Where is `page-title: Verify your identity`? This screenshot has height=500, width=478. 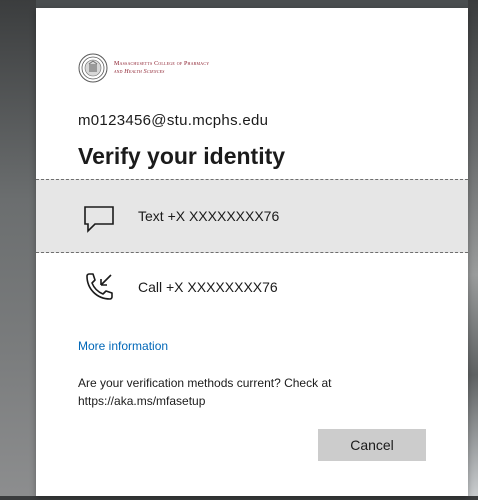 page-title: Verify your identity is located at coordinates (182, 156).